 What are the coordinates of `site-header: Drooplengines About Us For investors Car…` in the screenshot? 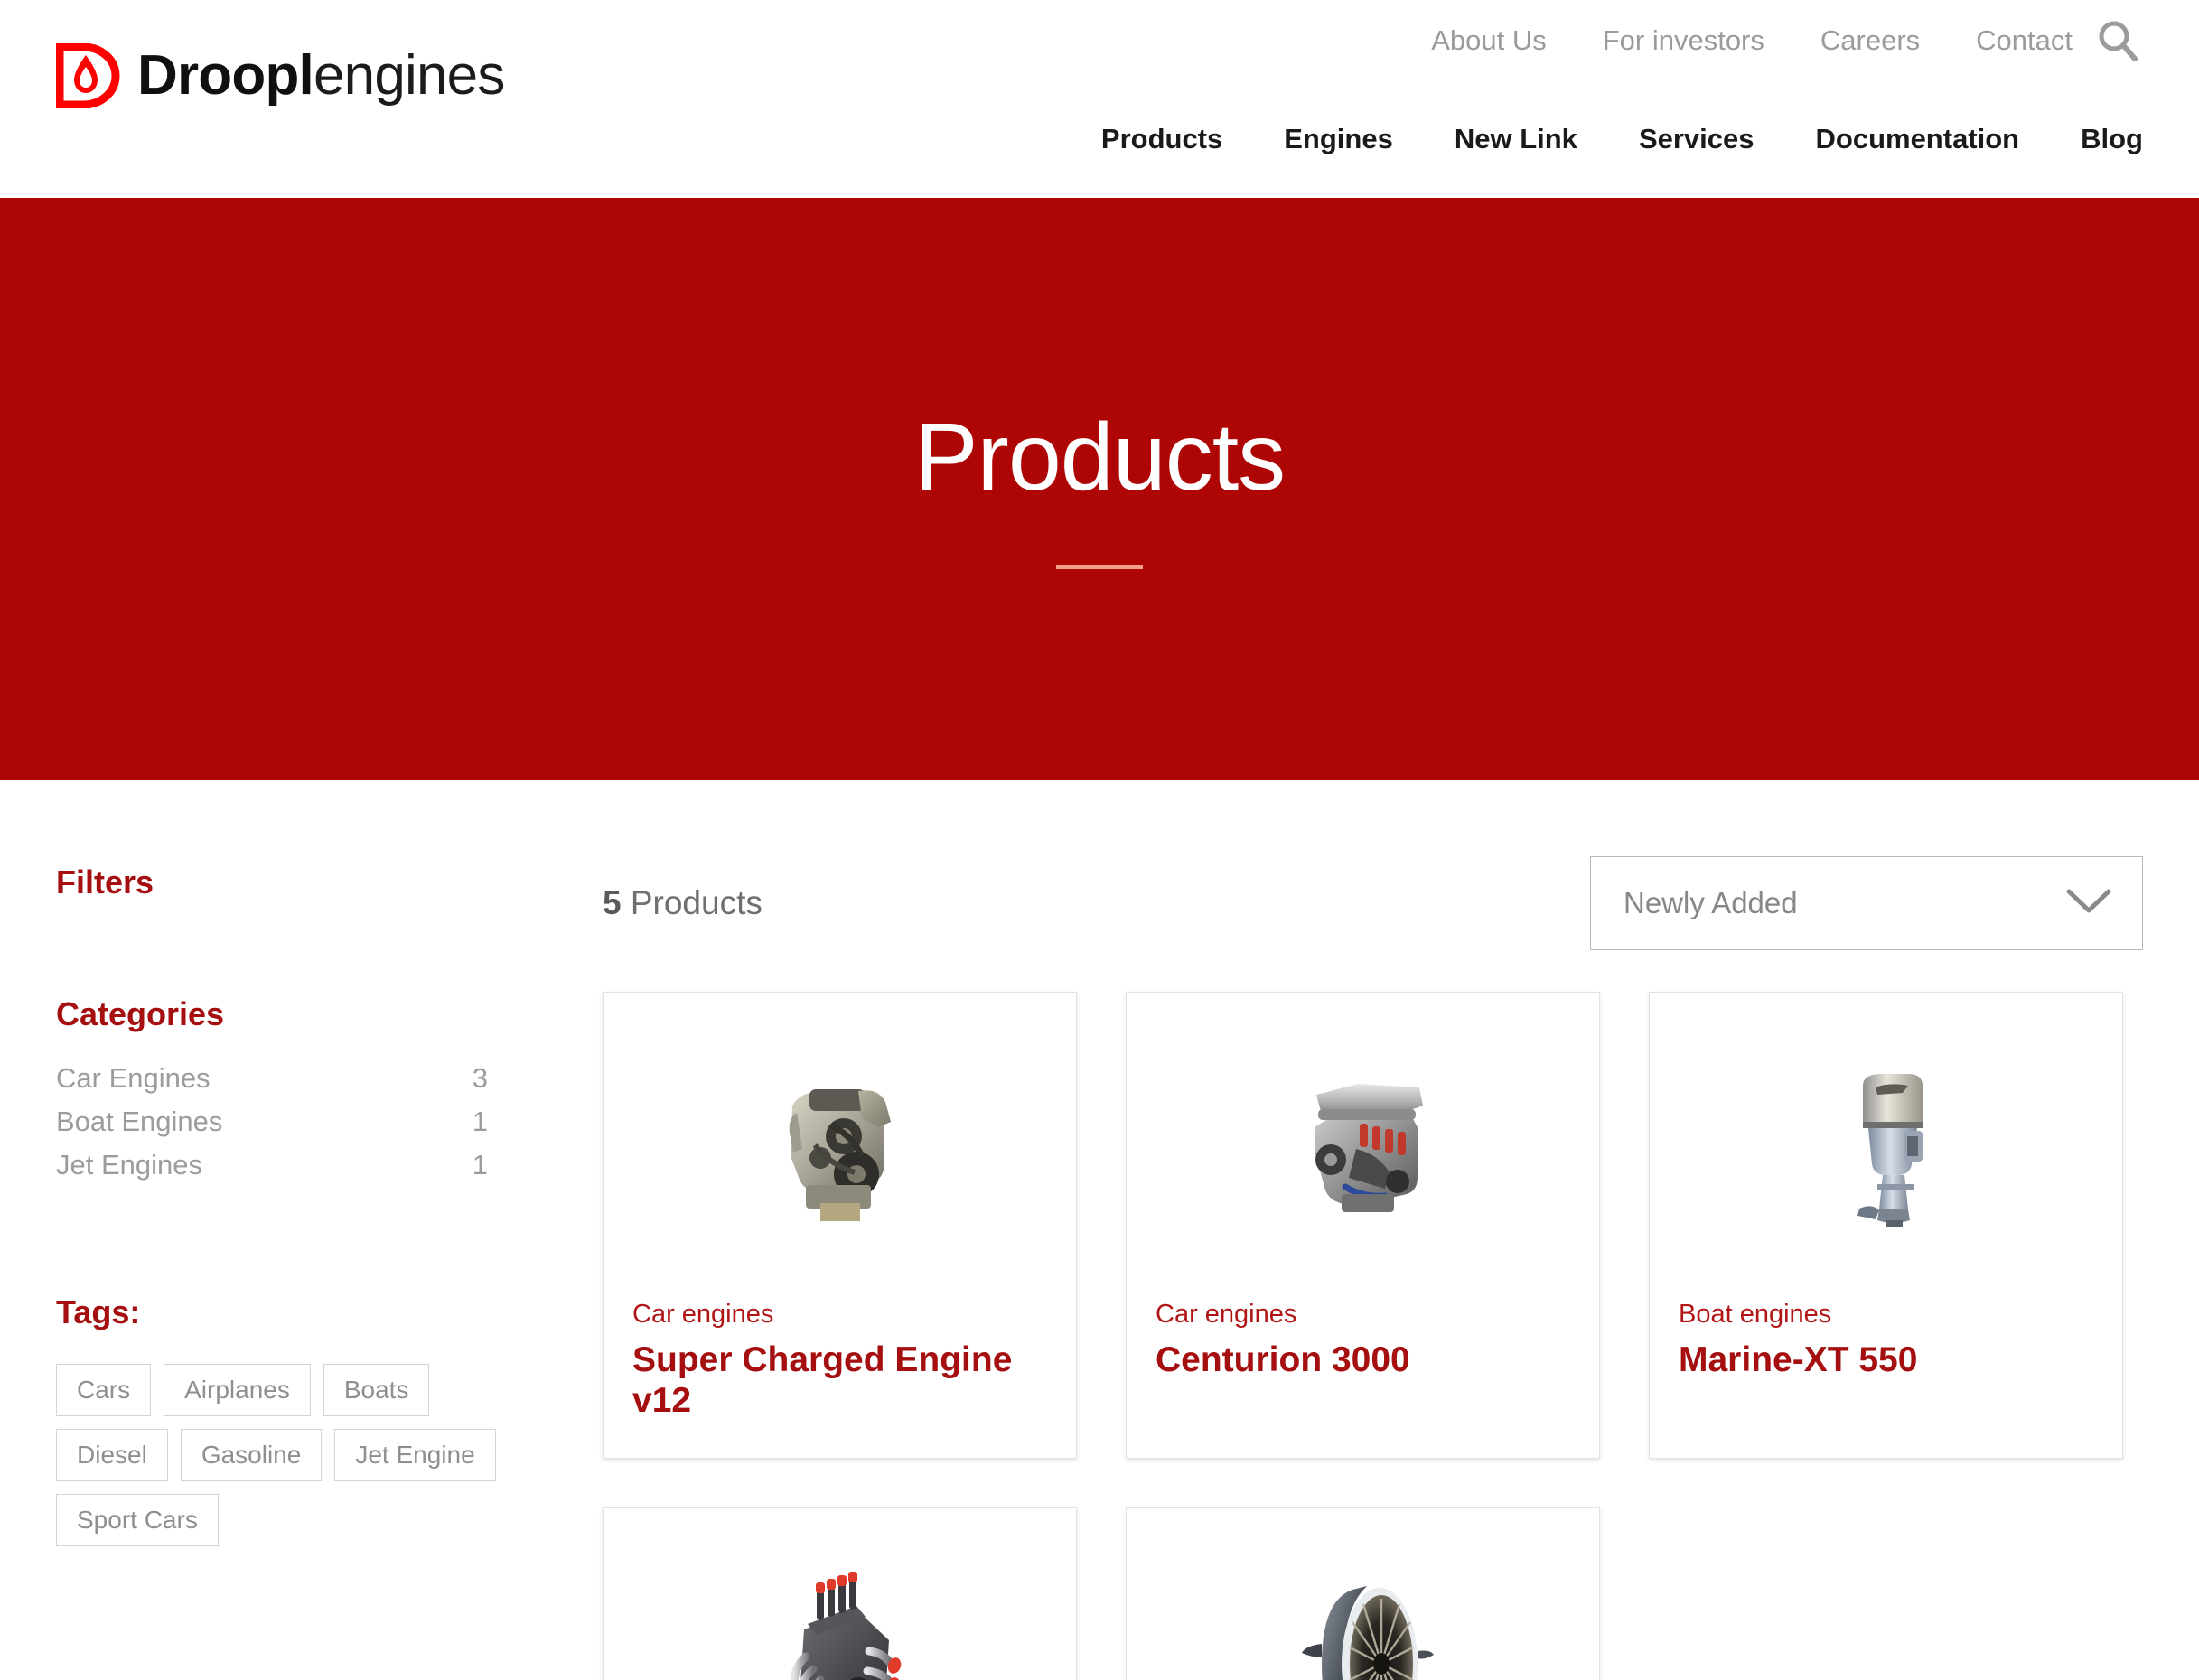 It's located at (1099, 99).